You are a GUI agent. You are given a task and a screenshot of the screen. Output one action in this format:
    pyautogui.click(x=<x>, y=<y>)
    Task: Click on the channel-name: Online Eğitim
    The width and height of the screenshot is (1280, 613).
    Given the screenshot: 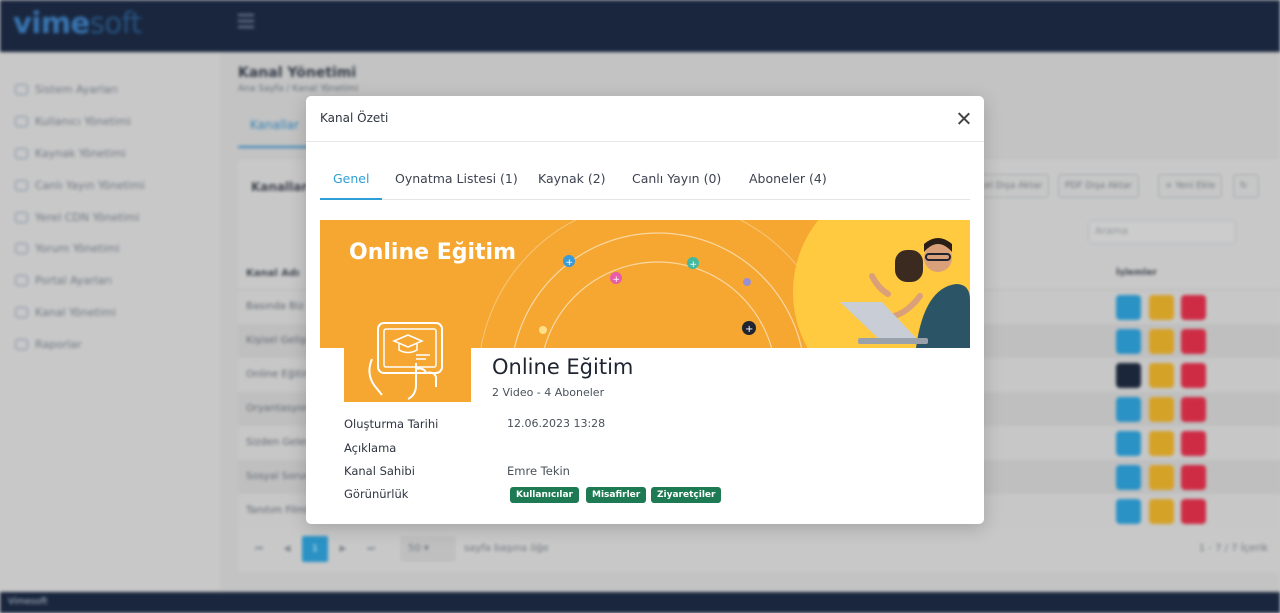 What is the action you would take?
    pyautogui.click(x=563, y=367)
    